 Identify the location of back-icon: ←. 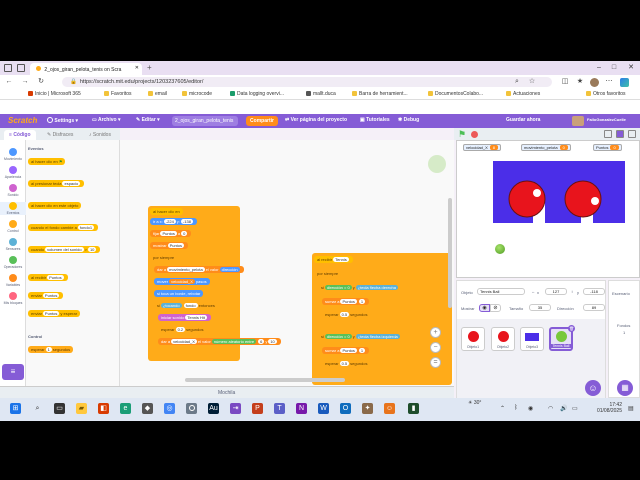
(9, 82).